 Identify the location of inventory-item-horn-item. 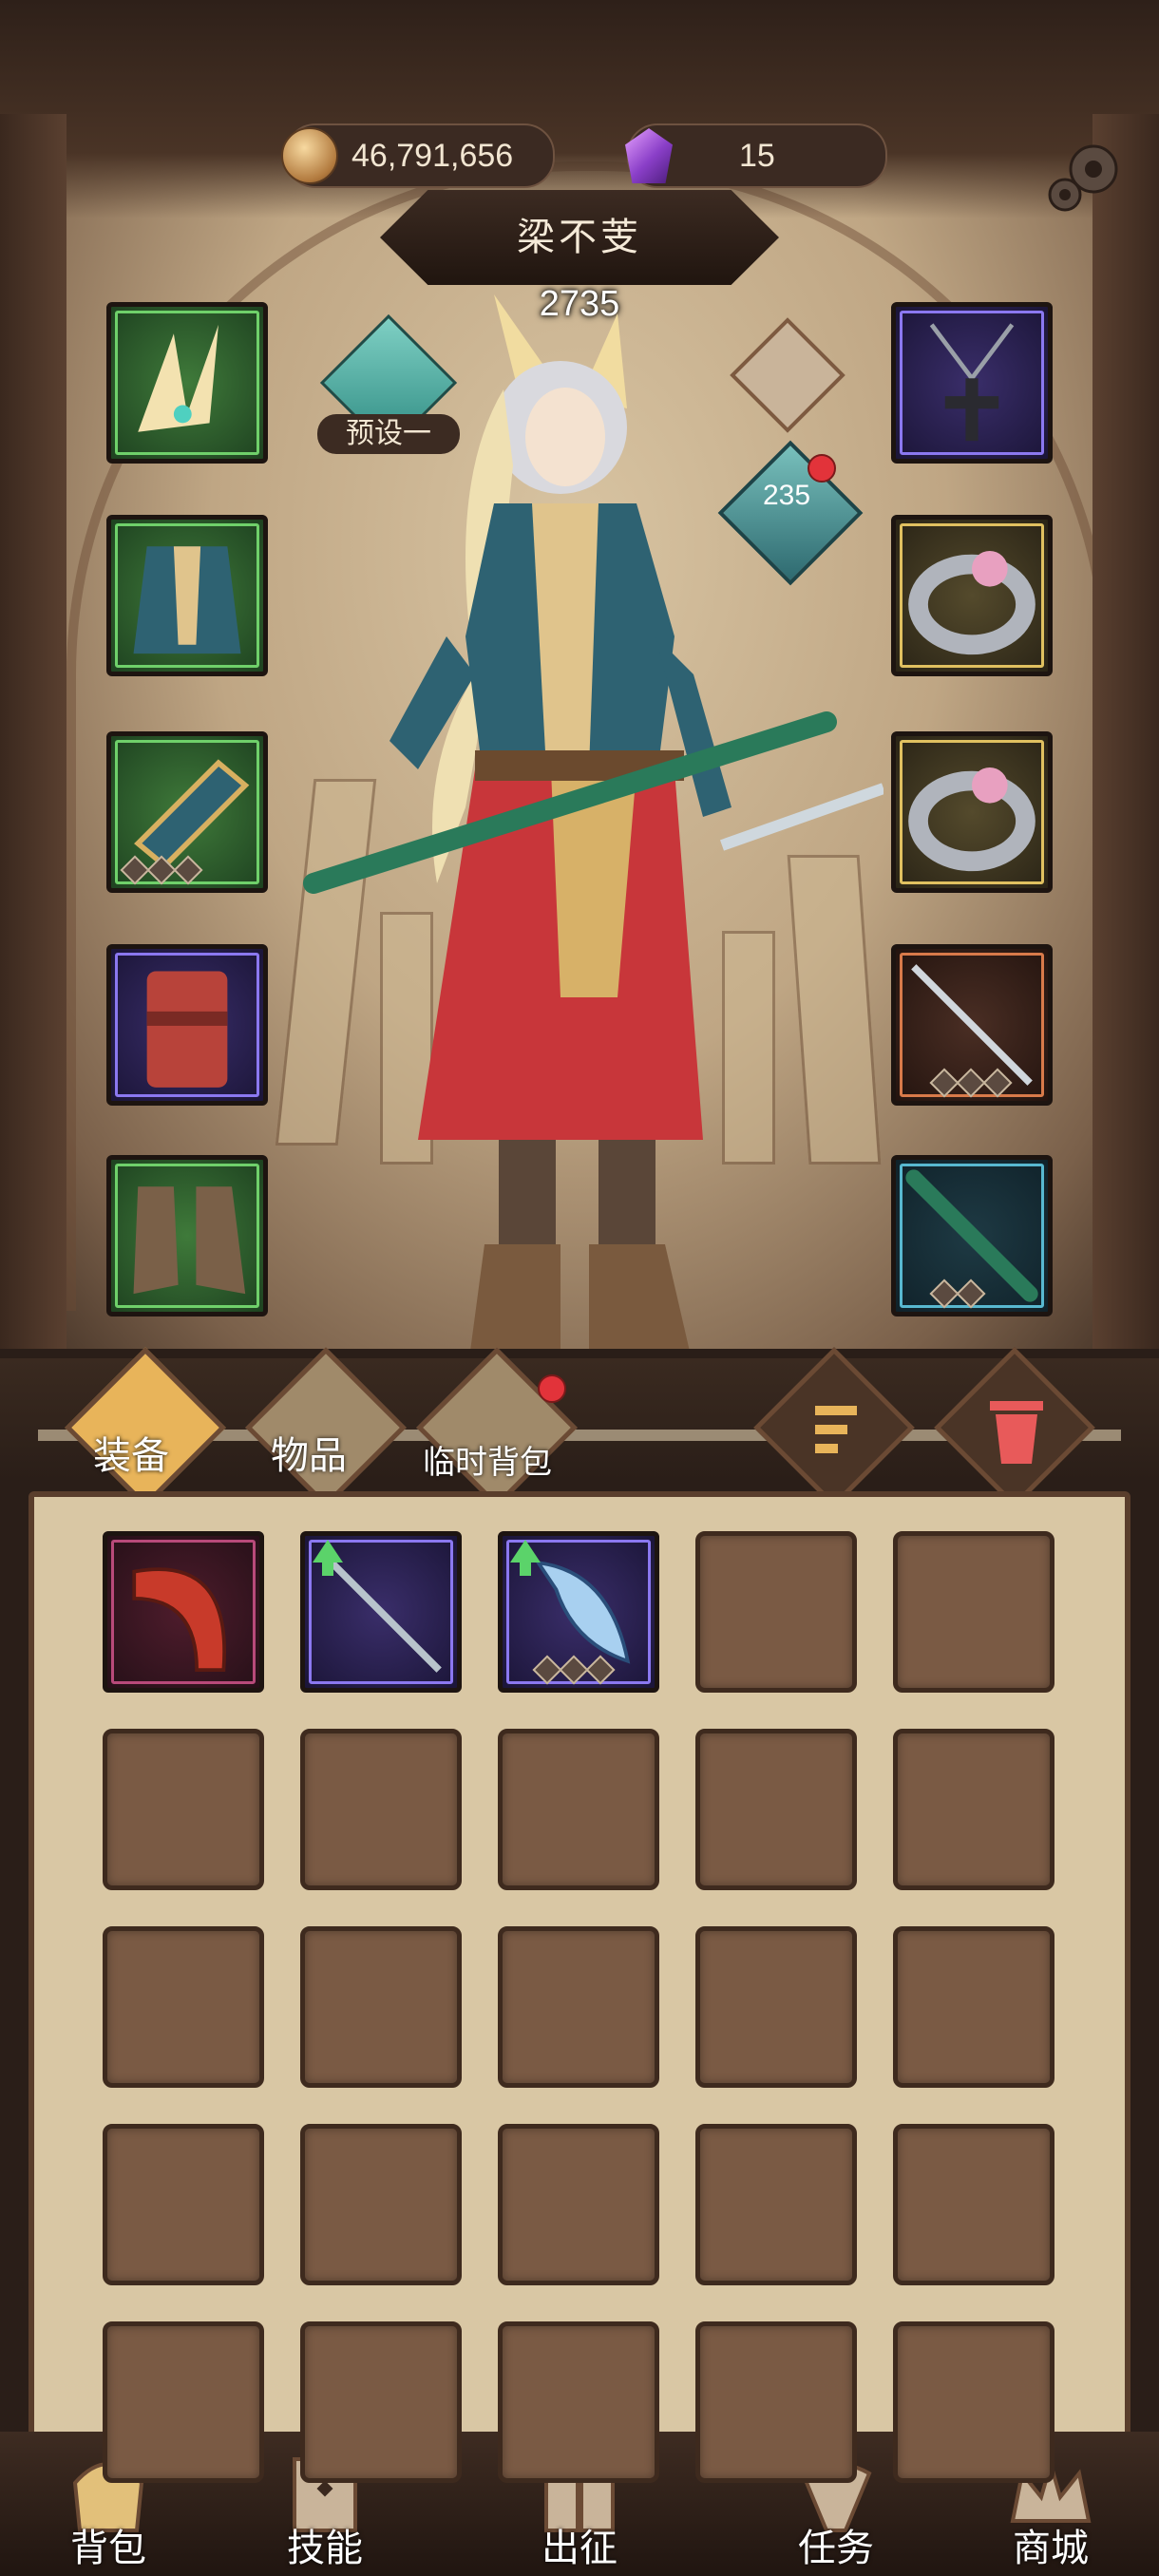
(183, 1612).